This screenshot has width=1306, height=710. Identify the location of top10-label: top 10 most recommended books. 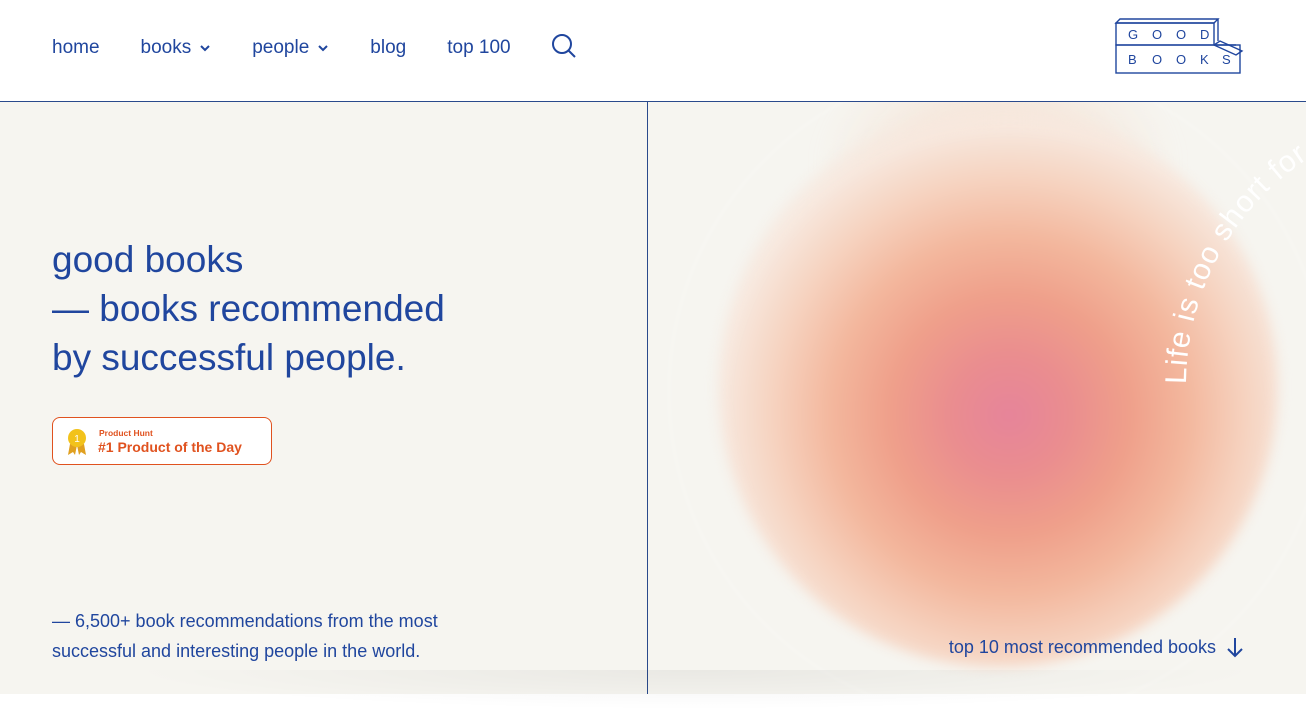
(1082, 646).